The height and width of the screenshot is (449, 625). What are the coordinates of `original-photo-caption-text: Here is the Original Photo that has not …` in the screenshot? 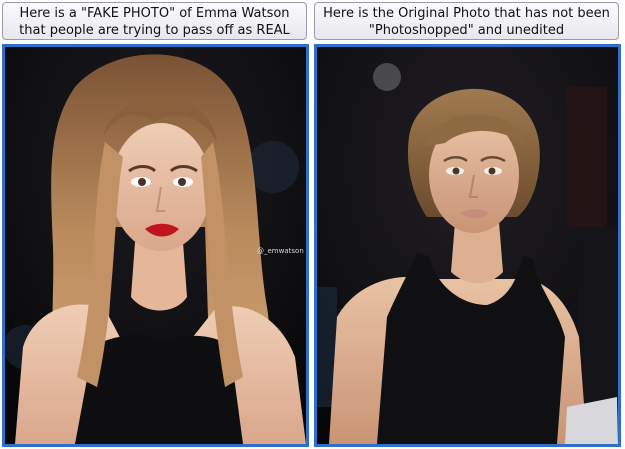 It's located at (466, 21).